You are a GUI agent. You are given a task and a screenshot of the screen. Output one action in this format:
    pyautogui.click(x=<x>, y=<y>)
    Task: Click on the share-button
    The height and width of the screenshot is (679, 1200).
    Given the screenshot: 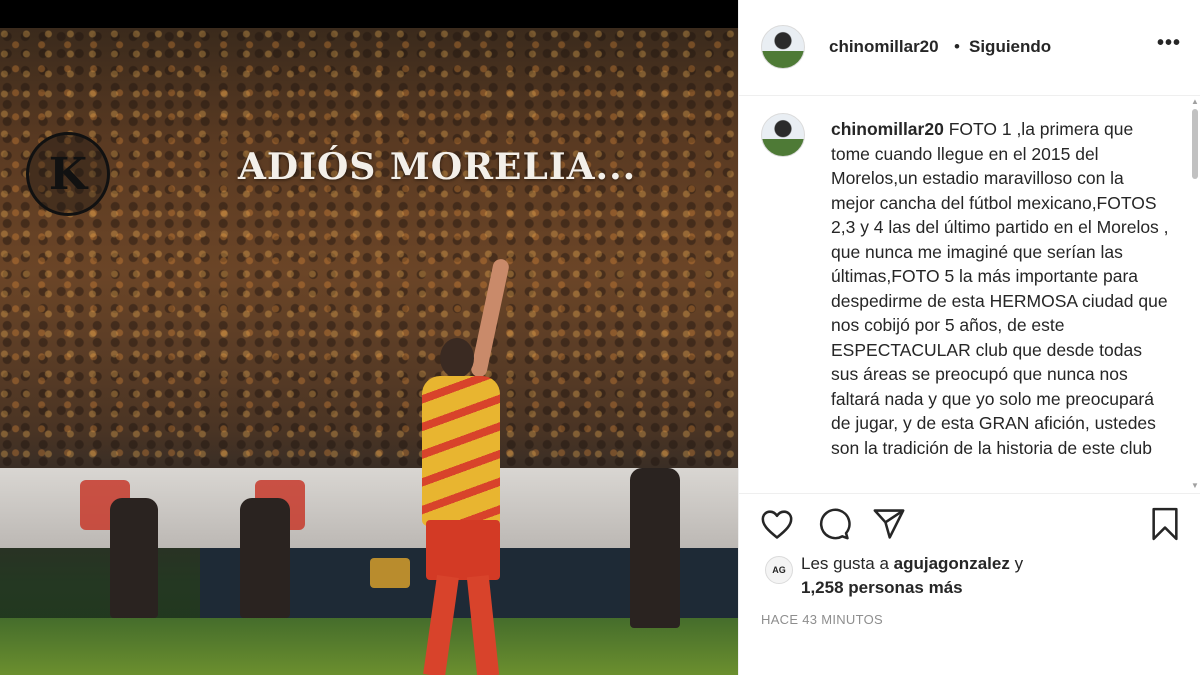 What is the action you would take?
    pyautogui.click(x=889, y=524)
    